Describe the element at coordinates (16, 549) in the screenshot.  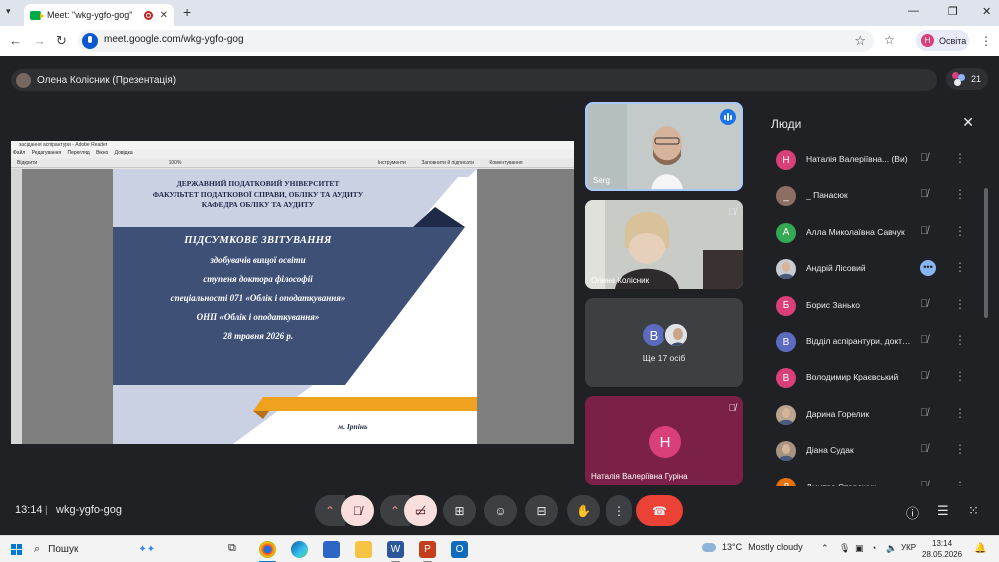
I see `windows-start-icon` at that location.